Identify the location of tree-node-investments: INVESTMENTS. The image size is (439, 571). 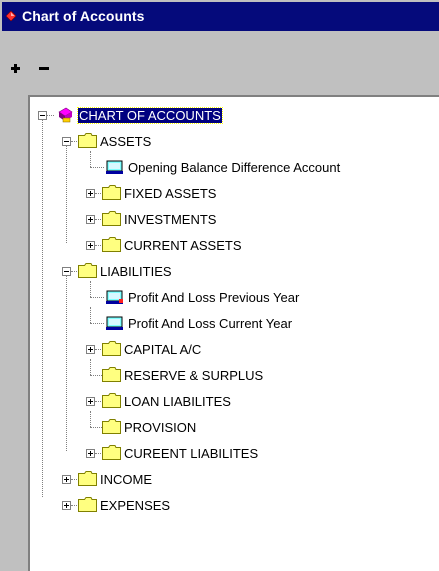
(230, 219).